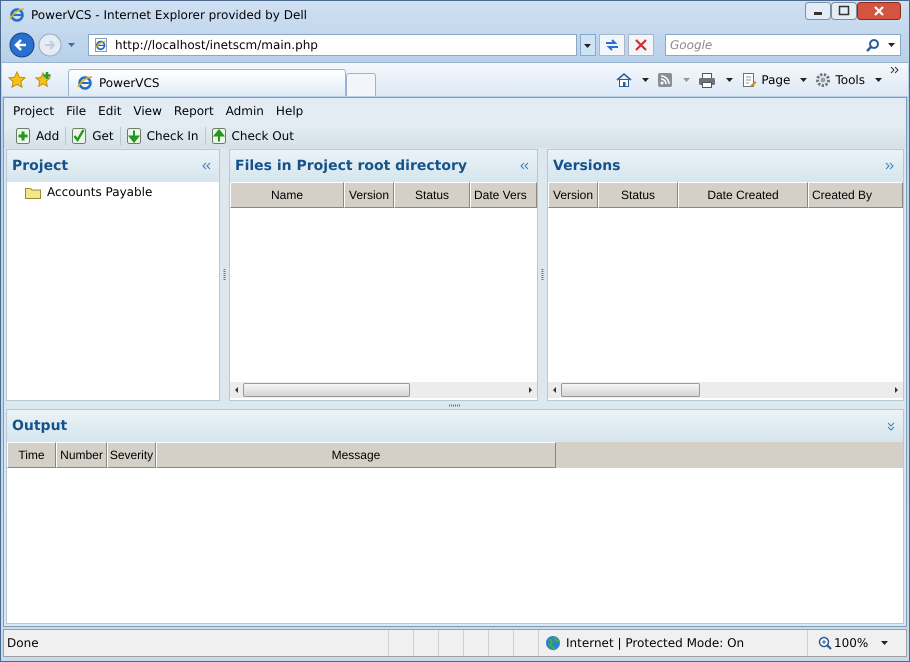  What do you see at coordinates (219, 136) in the screenshot?
I see `up-arrow-icon` at bounding box center [219, 136].